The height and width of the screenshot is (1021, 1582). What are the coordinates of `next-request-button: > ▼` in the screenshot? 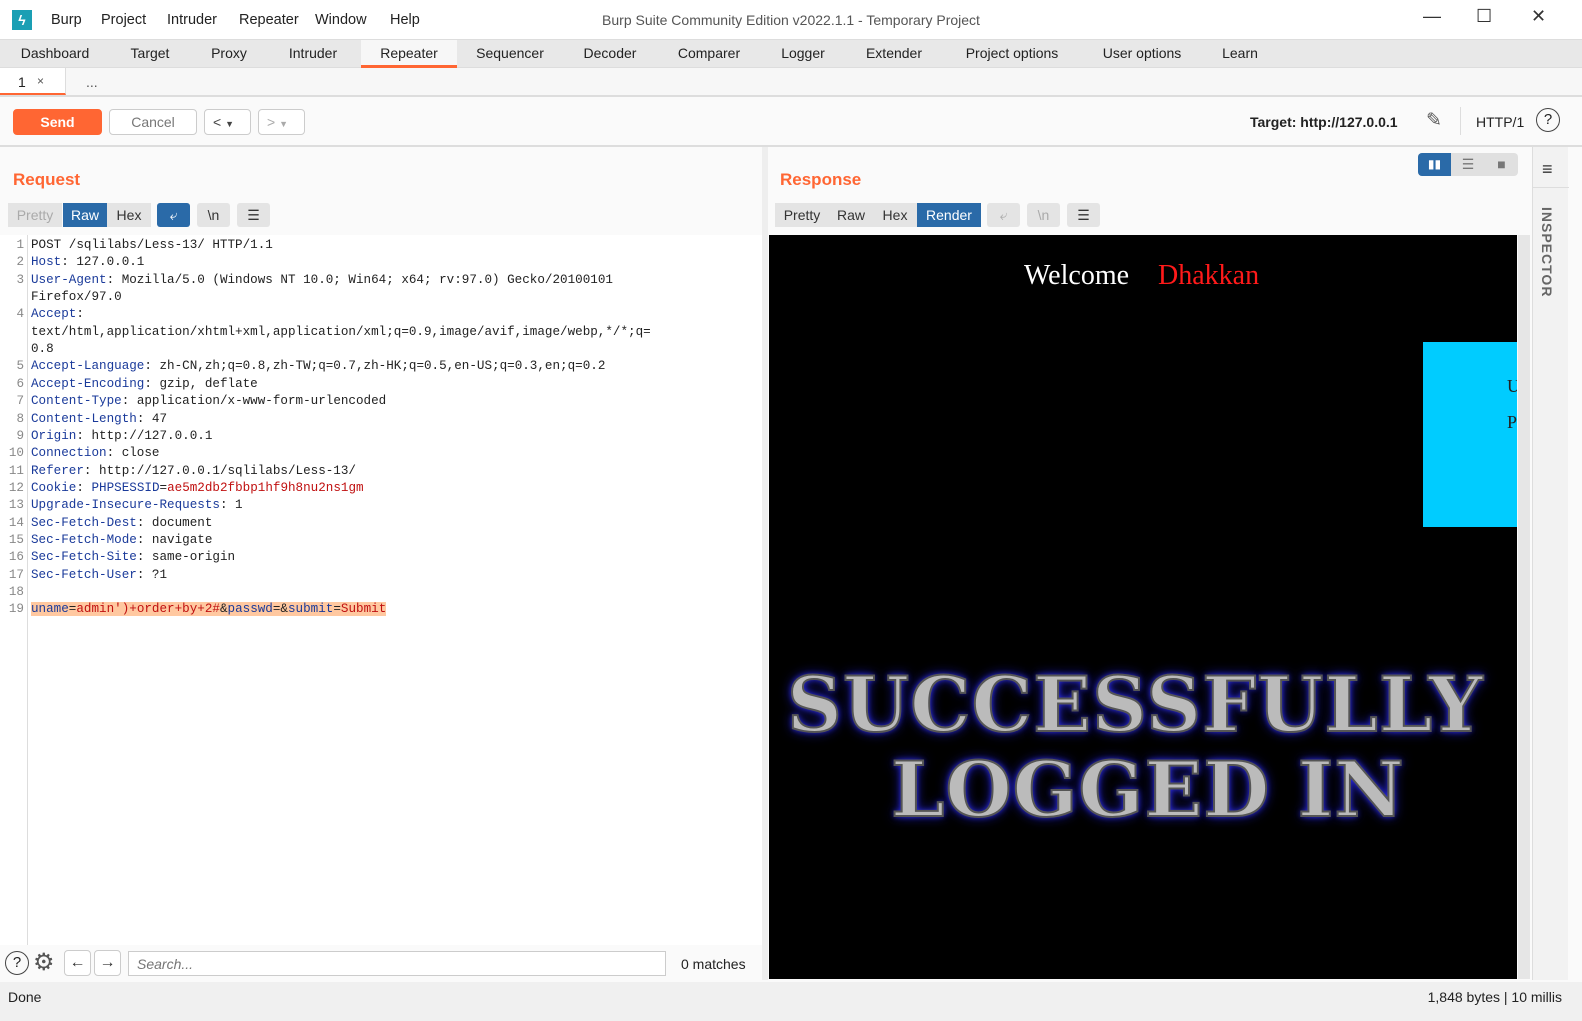 It's located at (281, 122).